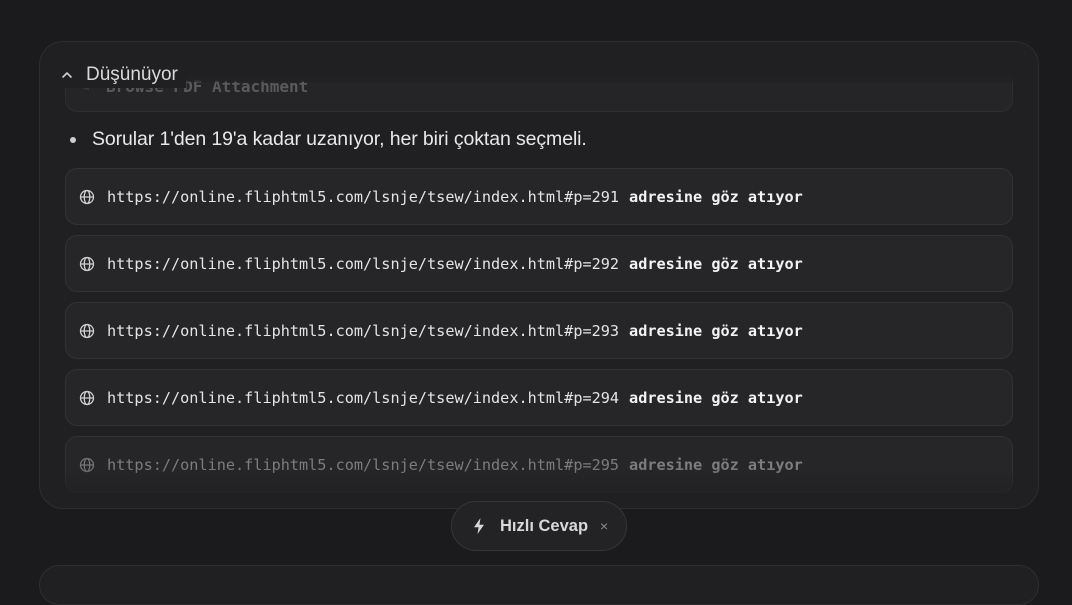  I want to click on lightning-icon, so click(479, 526).